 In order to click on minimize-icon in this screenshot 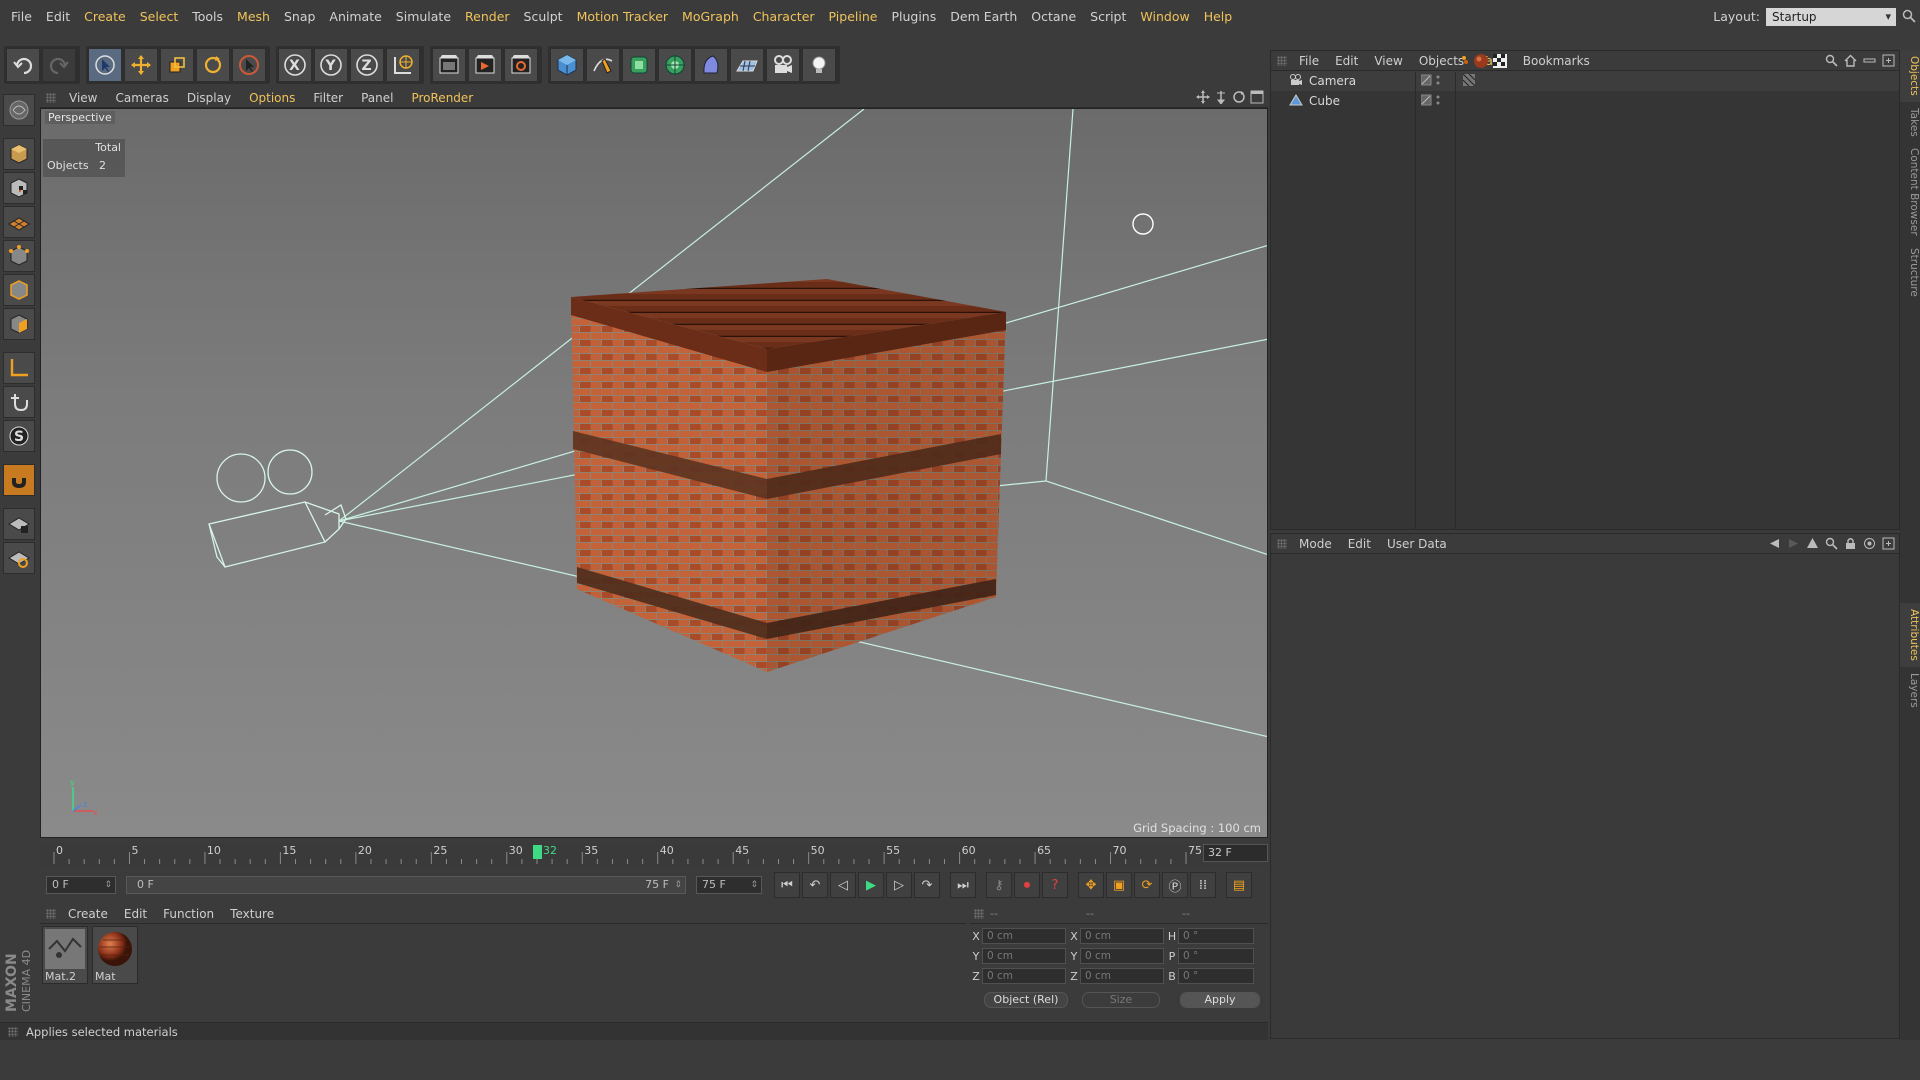, I will do `click(1869, 62)`.